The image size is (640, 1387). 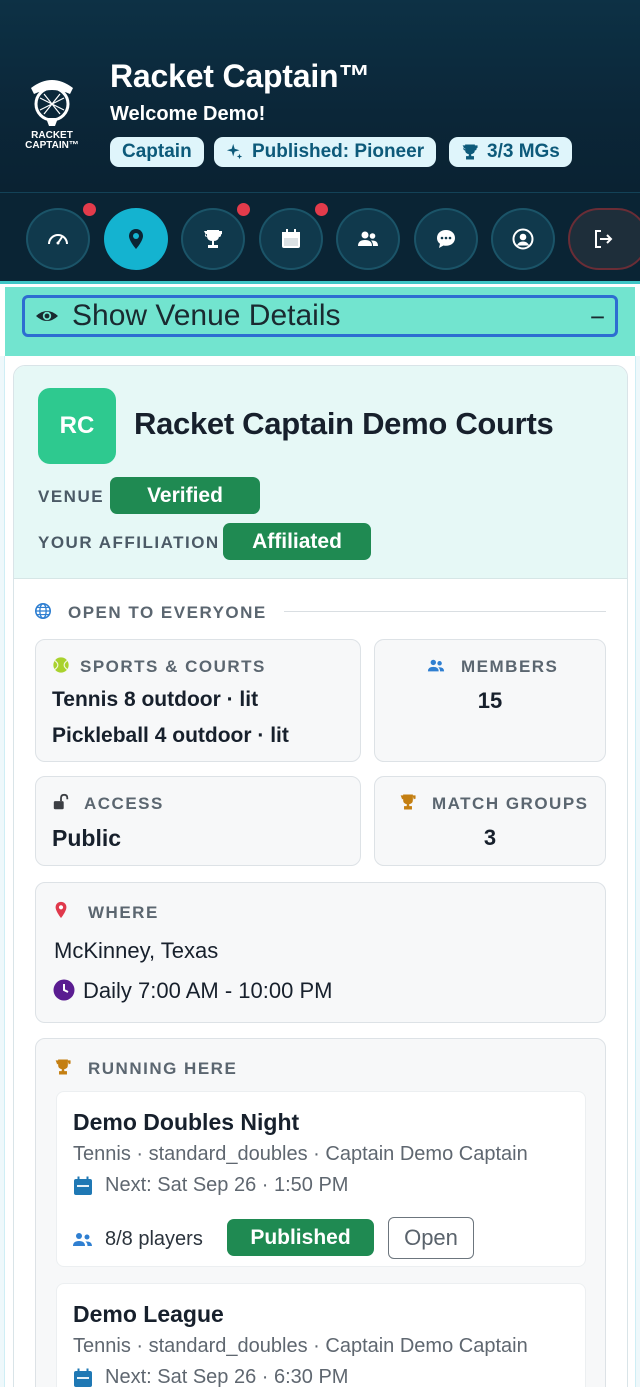 What do you see at coordinates (64, 990) in the screenshot?
I see `clock-icon` at bounding box center [64, 990].